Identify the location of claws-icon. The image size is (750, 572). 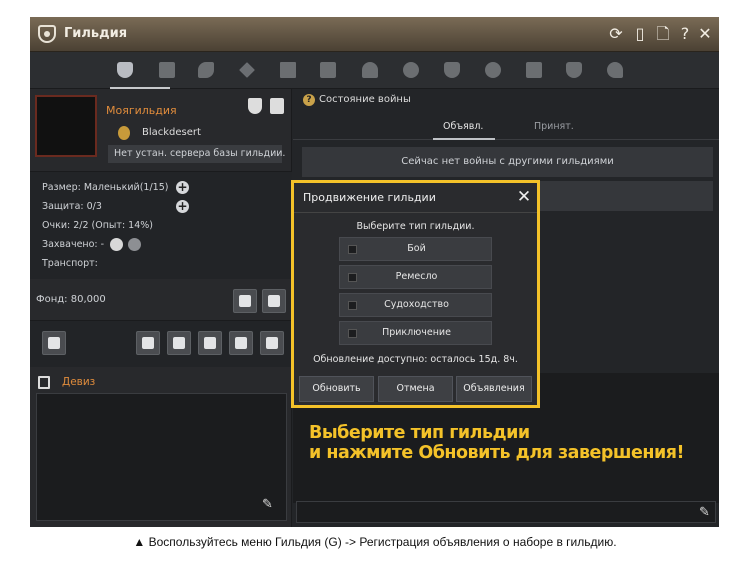
(179, 343).